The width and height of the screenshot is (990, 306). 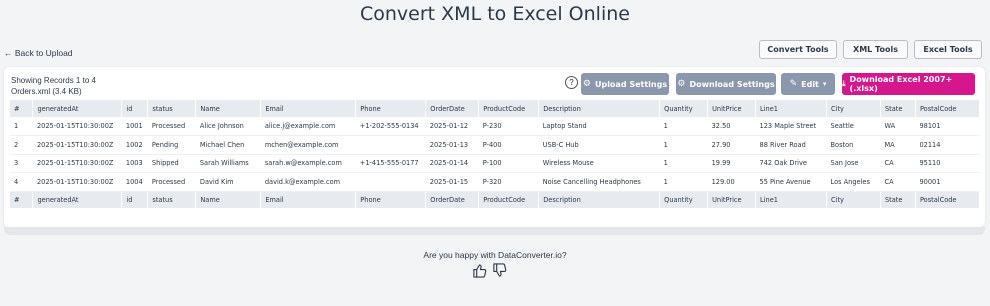 I want to click on column-header-10: Quantity, so click(x=684, y=108).